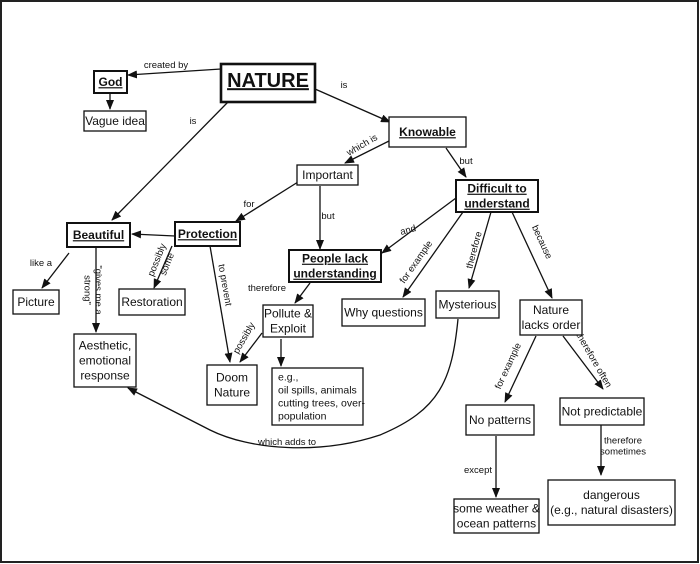 The height and width of the screenshot is (564, 700). Describe the element at coordinates (508, 366) in the screenshot. I see `edge-label: for example` at that location.